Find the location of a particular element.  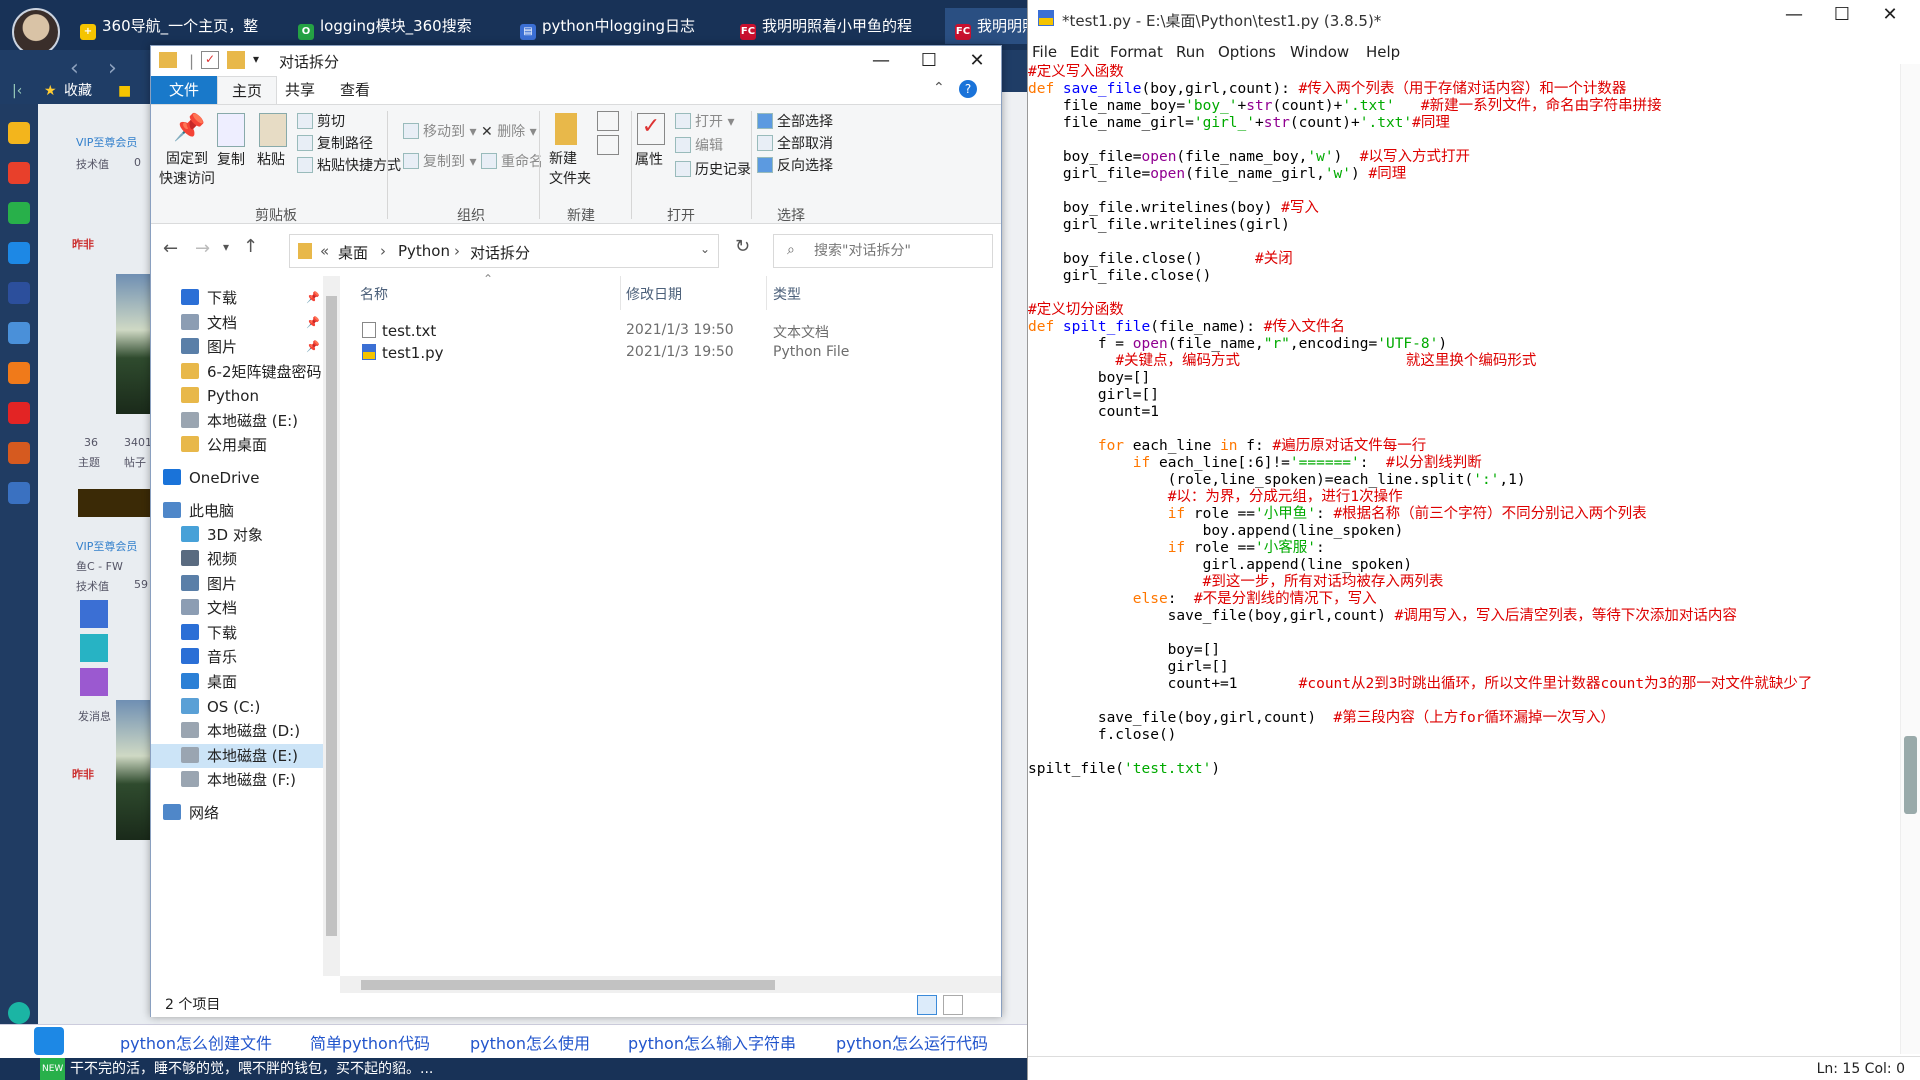

collapse-ribbon-icon: ⌃ is located at coordinates (939, 88).